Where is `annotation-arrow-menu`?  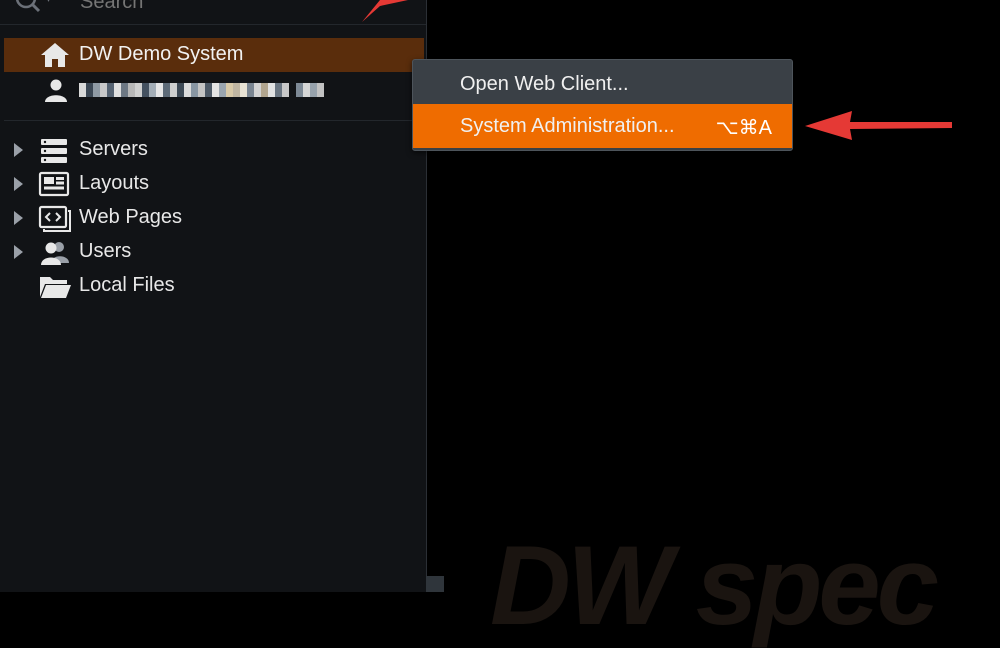 annotation-arrow-menu is located at coordinates (878, 125).